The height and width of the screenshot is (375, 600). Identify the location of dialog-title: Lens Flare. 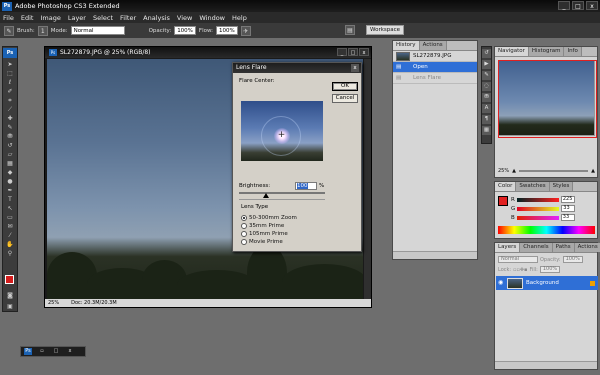
(297, 68).